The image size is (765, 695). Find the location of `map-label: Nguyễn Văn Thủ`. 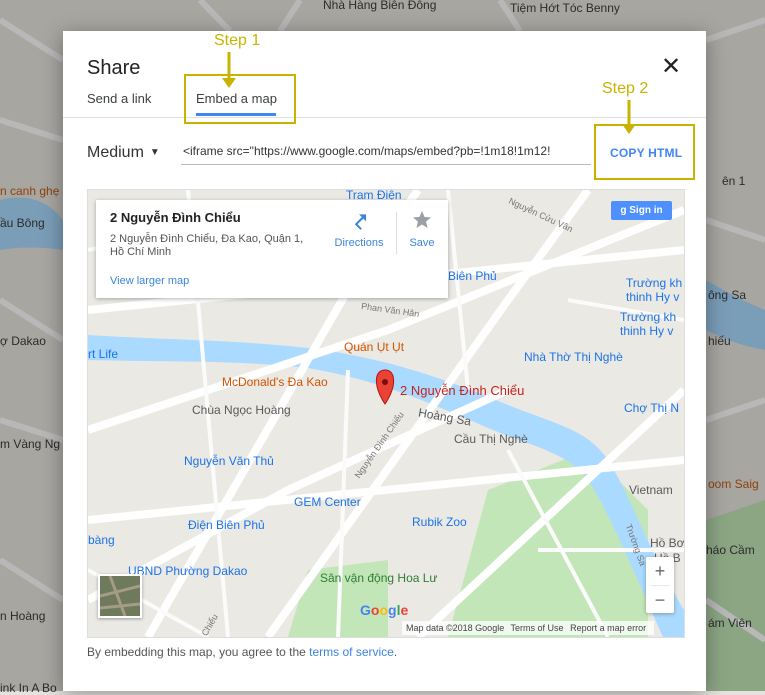

map-label: Nguyễn Văn Thủ is located at coordinates (229, 461).